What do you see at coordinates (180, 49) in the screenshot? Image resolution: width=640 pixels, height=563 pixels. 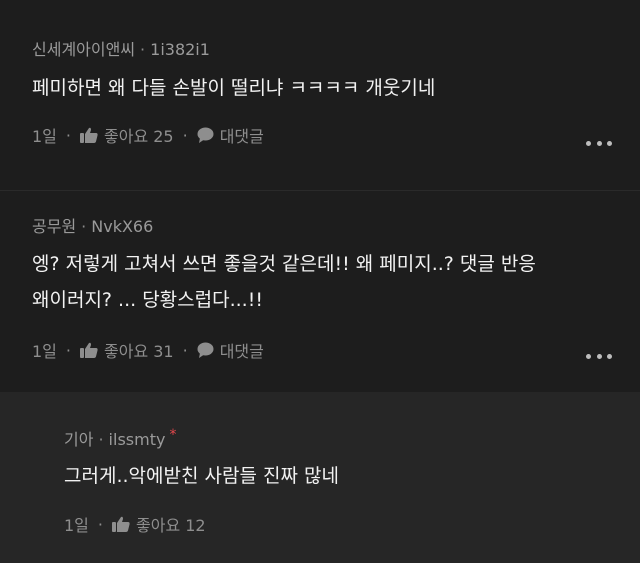 I see `author-id: 1i382i1` at bounding box center [180, 49].